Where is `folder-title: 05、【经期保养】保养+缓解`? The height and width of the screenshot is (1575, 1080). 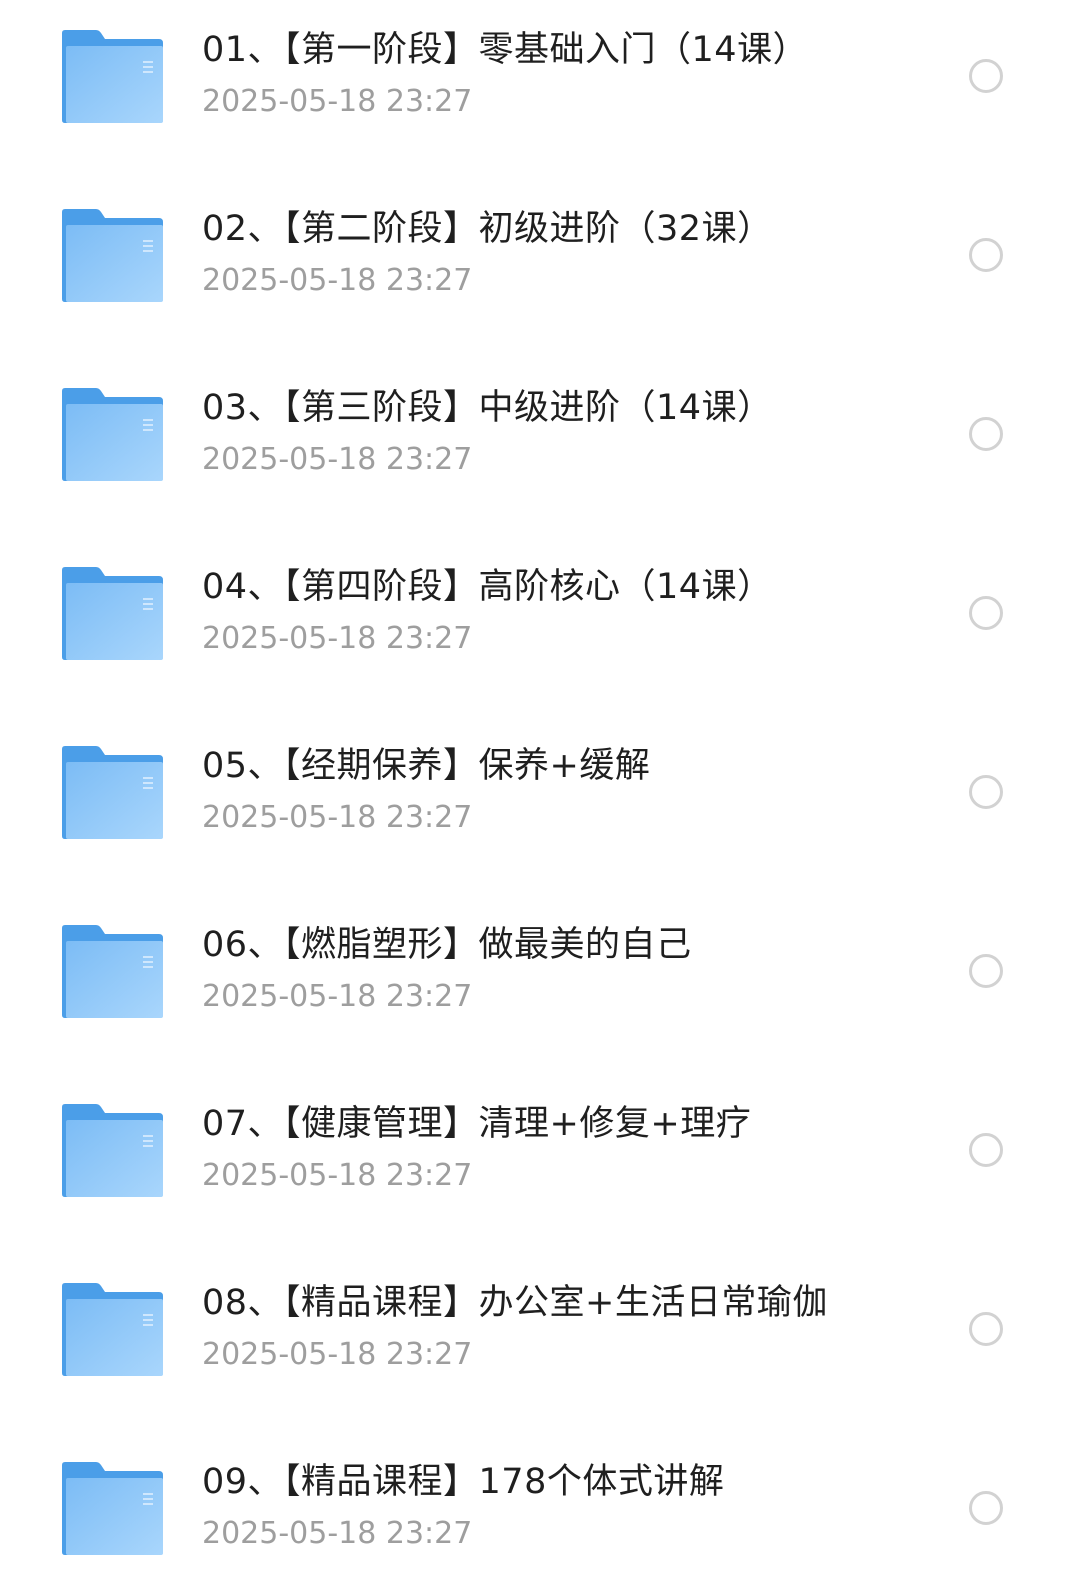
folder-title: 05、【经期保养】保养+缓解 is located at coordinates (426, 766).